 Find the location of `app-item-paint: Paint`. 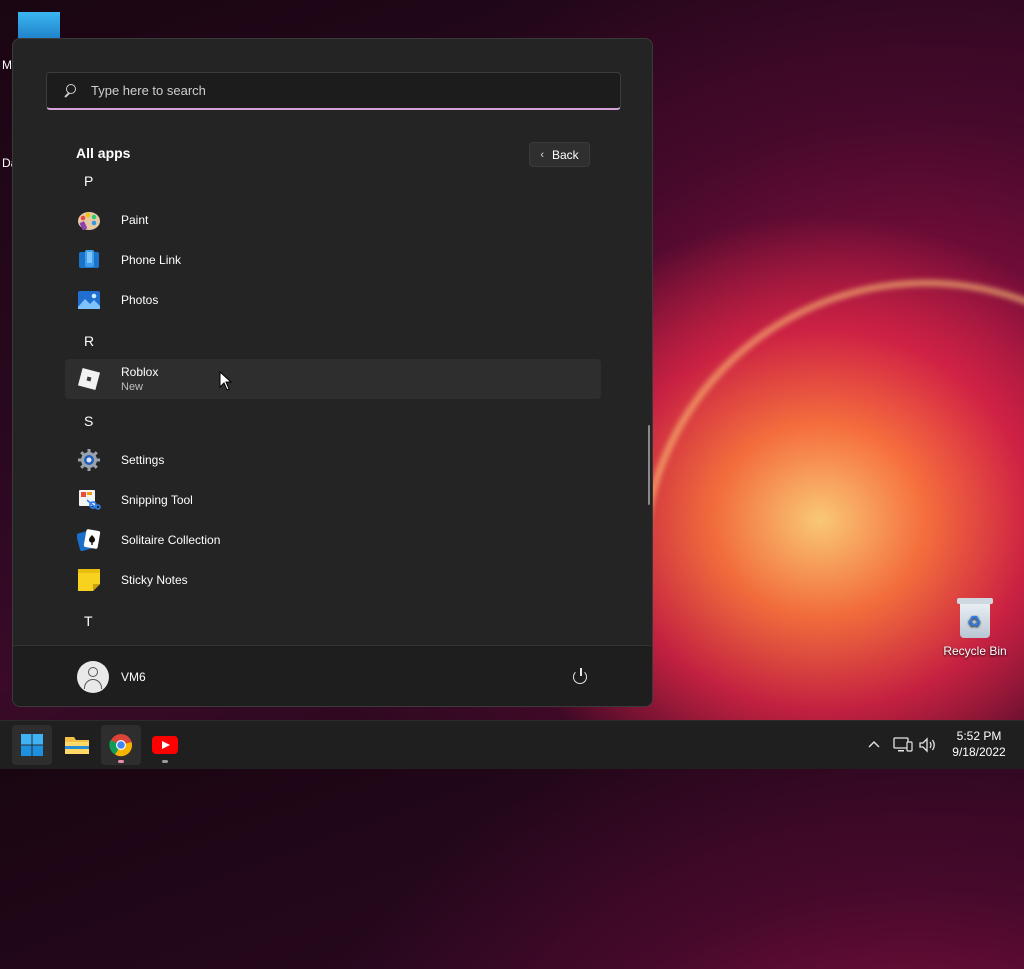

app-item-paint: Paint is located at coordinates (333, 220).